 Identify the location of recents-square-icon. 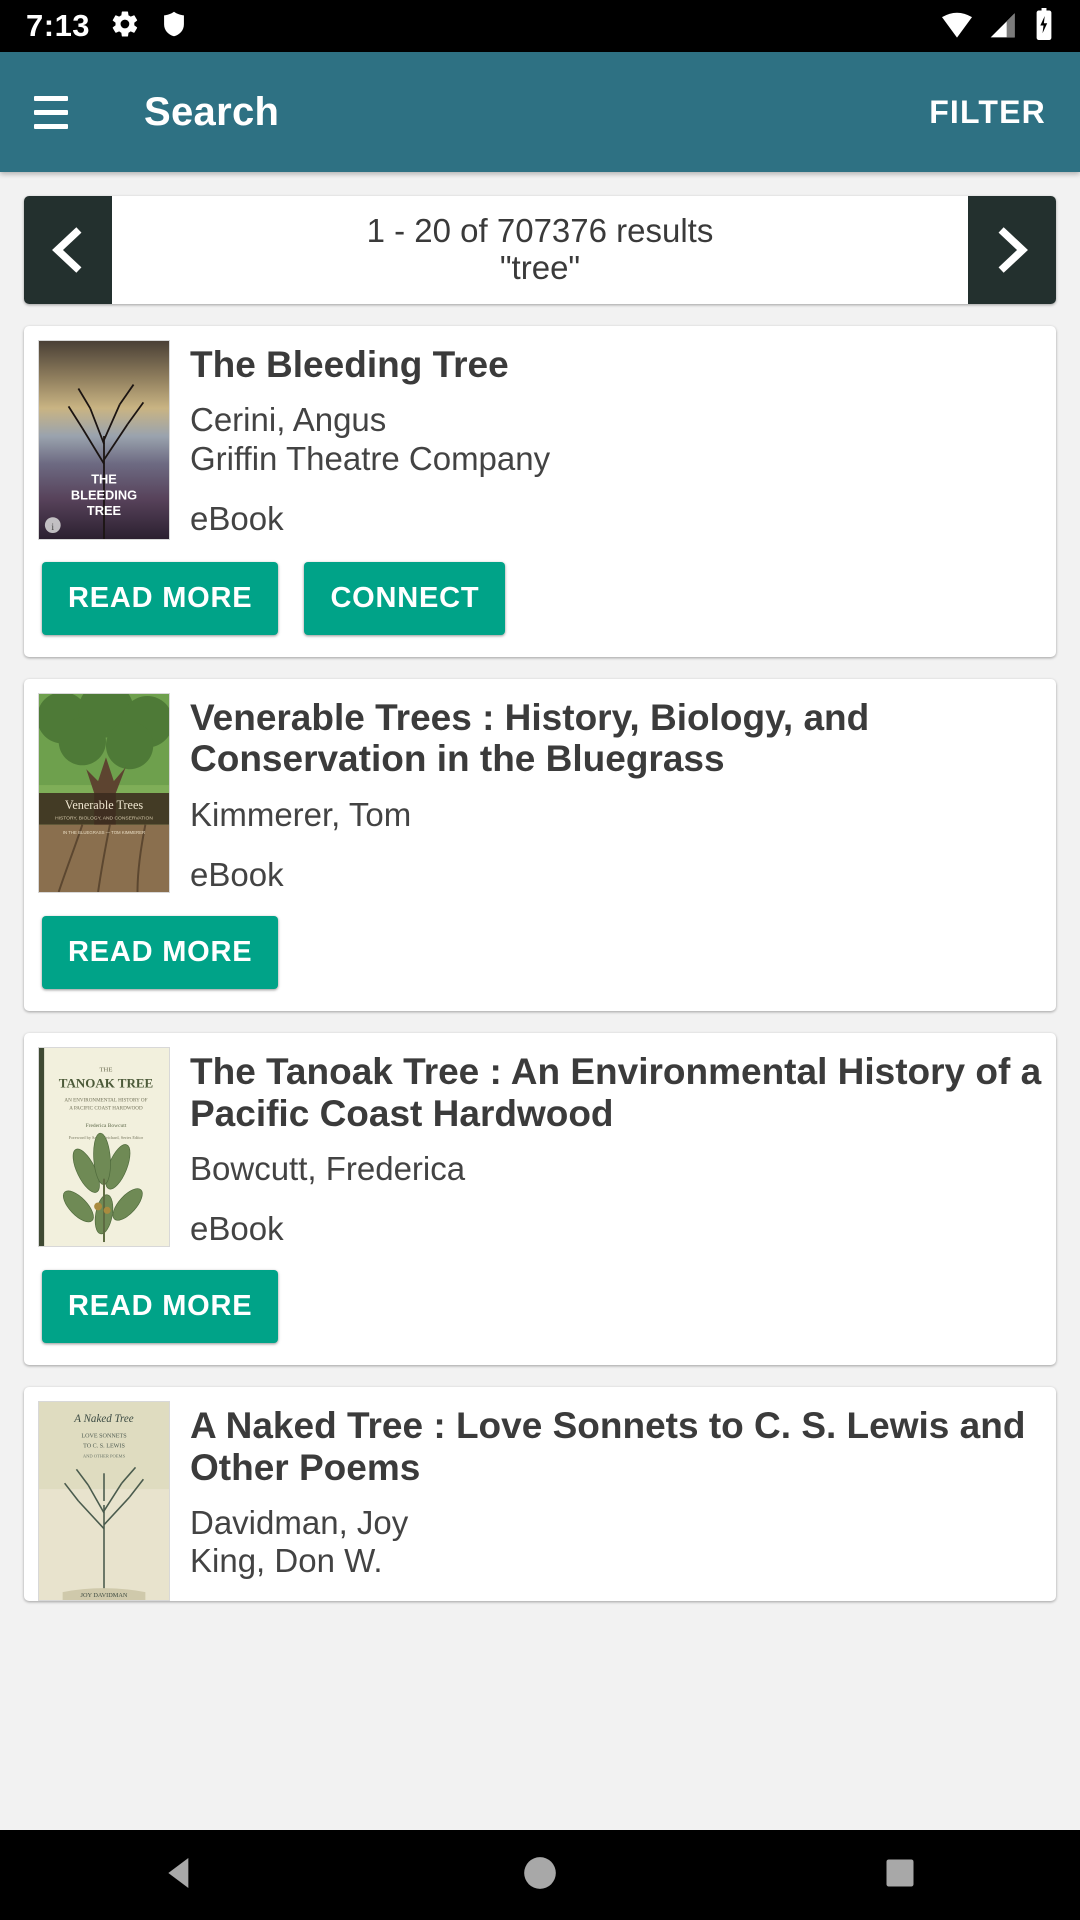
(900, 1875).